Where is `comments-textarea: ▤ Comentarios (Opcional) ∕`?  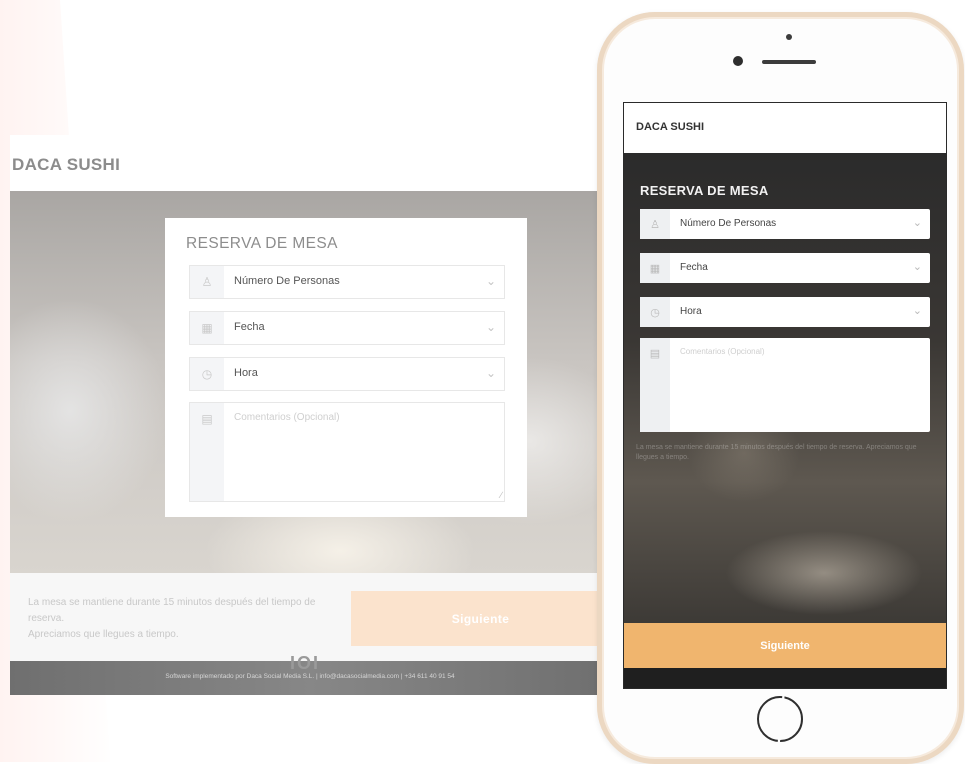 comments-textarea: ▤ Comentarios (Opcional) ∕ is located at coordinates (347, 452).